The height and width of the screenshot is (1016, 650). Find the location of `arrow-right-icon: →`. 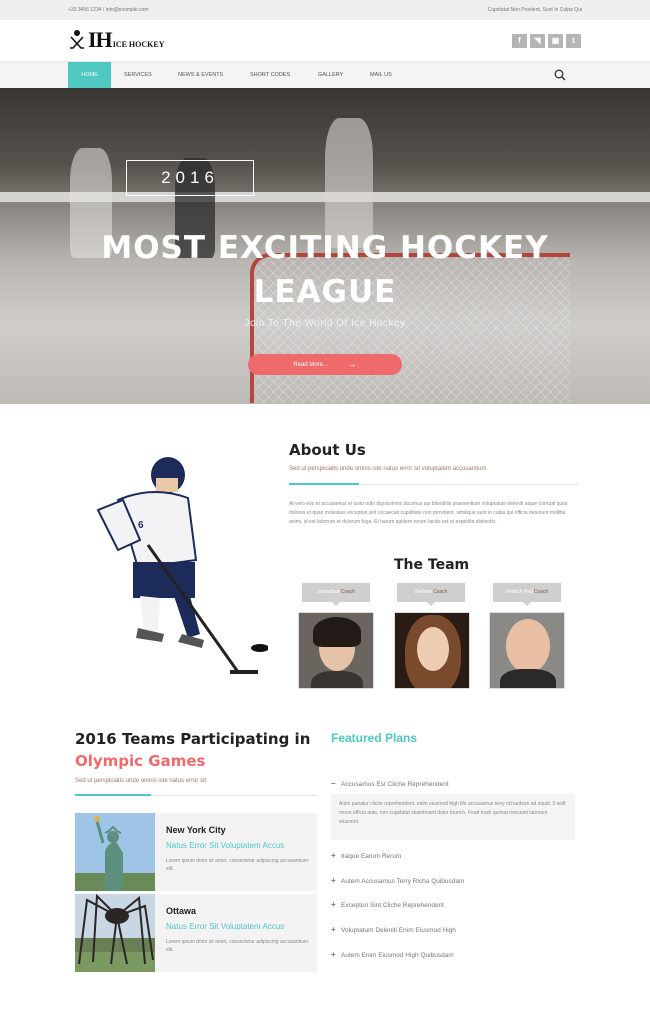

arrow-right-icon: → is located at coordinates (352, 364).